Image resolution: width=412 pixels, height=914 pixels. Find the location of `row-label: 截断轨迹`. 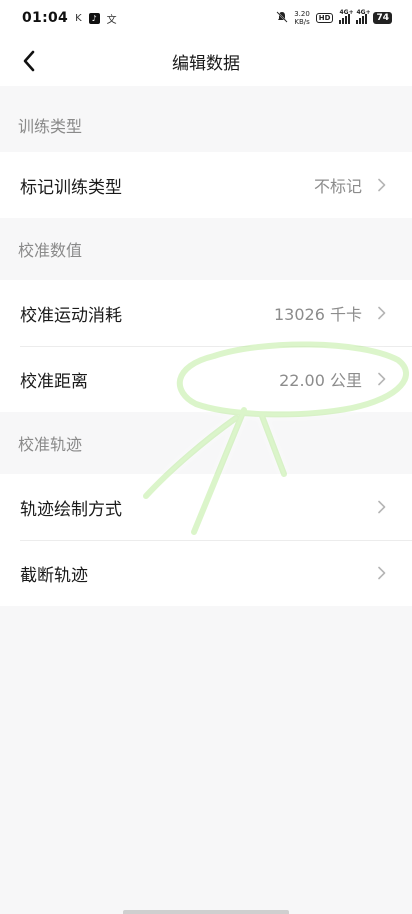

row-label: 截断轨迹 is located at coordinates (54, 575).